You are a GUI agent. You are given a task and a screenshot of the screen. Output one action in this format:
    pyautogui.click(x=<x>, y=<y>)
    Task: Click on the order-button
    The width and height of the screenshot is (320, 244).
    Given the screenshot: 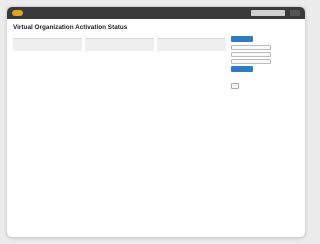 What is the action you would take?
    pyautogui.click(x=235, y=86)
    